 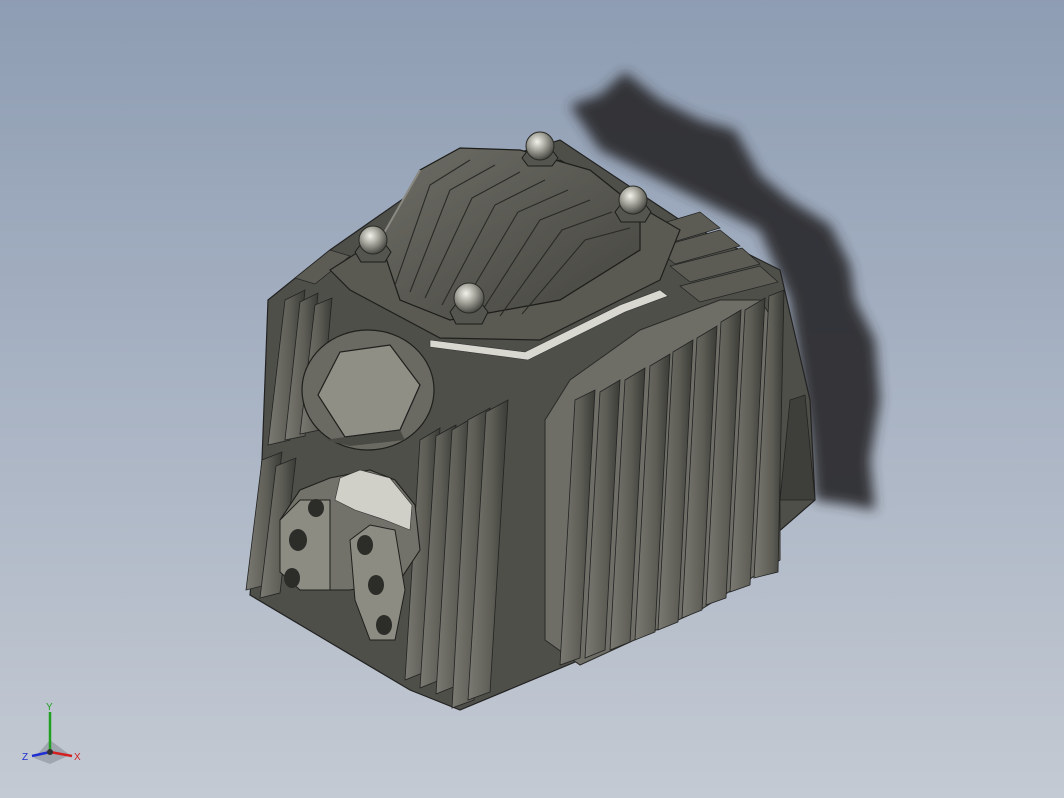 What do you see at coordinates (55, 737) in the screenshot?
I see `orientation-triad: Y X Z` at bounding box center [55, 737].